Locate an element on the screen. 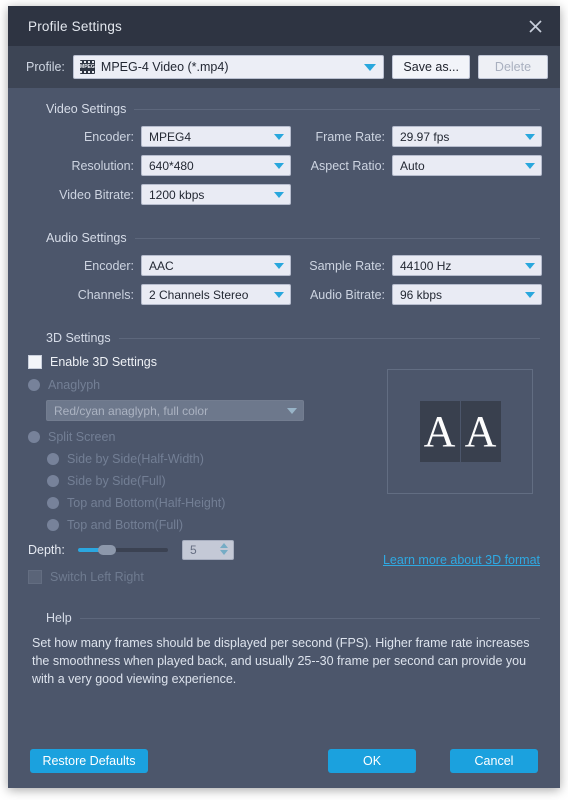 The height and width of the screenshot is (800, 568). aspect-ratio-value: Auto is located at coordinates (412, 165).